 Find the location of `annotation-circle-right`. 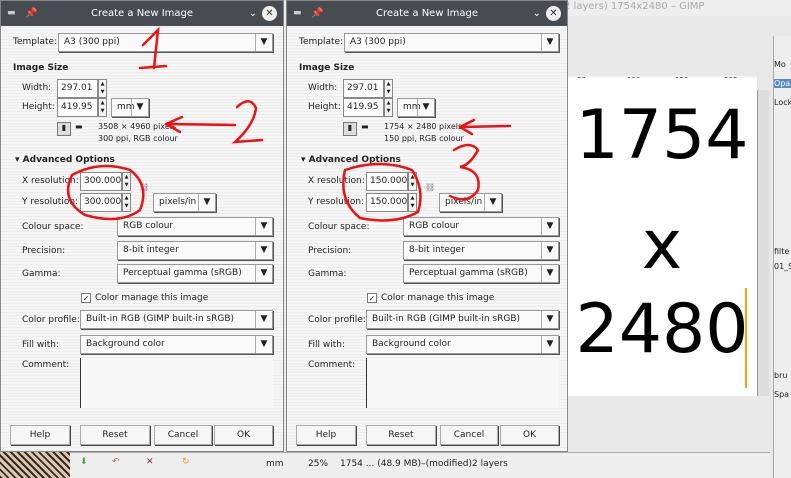

annotation-circle-right is located at coordinates (382, 192).